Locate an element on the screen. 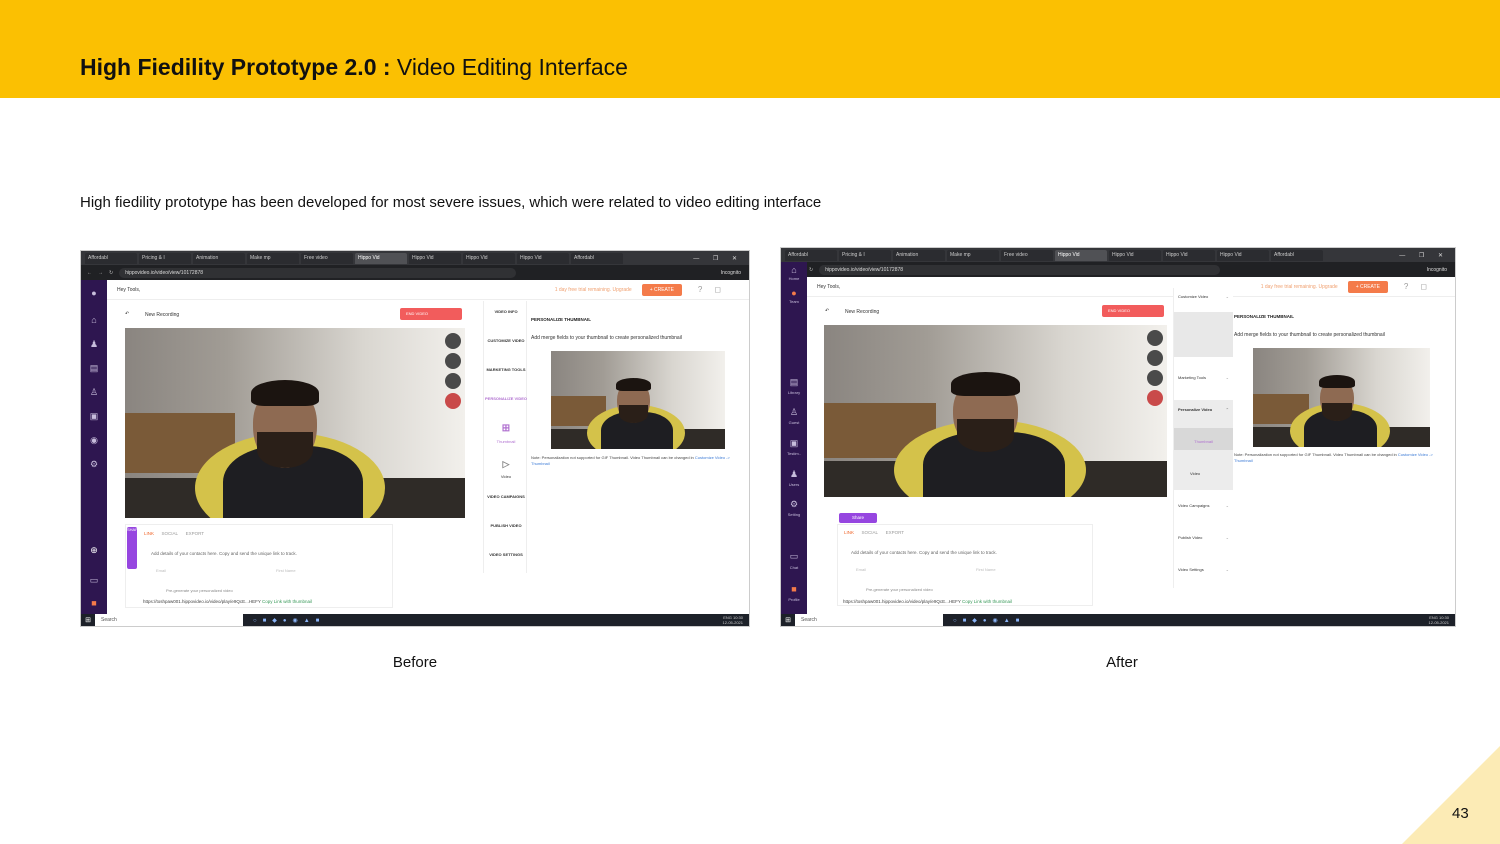 The image size is (1500, 844). browser-tab: Animation is located at coordinates (919, 255).